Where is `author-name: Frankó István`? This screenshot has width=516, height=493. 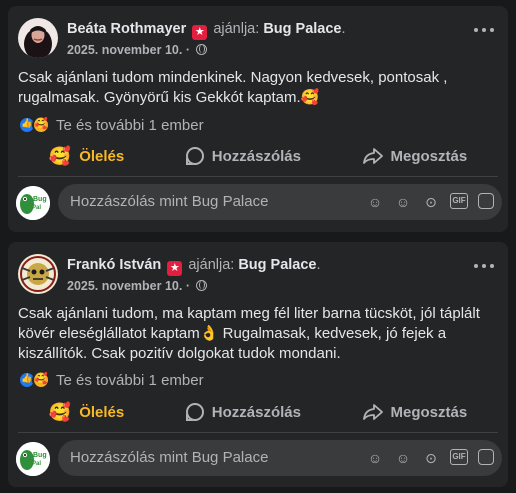 author-name: Frankó István is located at coordinates (114, 265).